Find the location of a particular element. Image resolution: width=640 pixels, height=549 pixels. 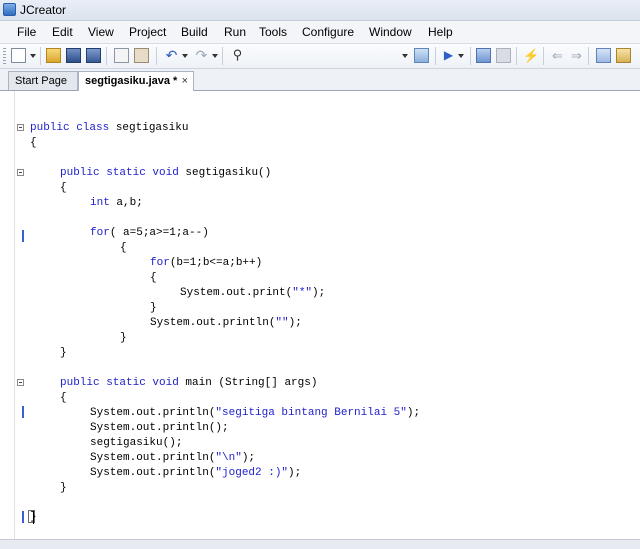

code-text: System.out.print( is located at coordinates (236, 293).